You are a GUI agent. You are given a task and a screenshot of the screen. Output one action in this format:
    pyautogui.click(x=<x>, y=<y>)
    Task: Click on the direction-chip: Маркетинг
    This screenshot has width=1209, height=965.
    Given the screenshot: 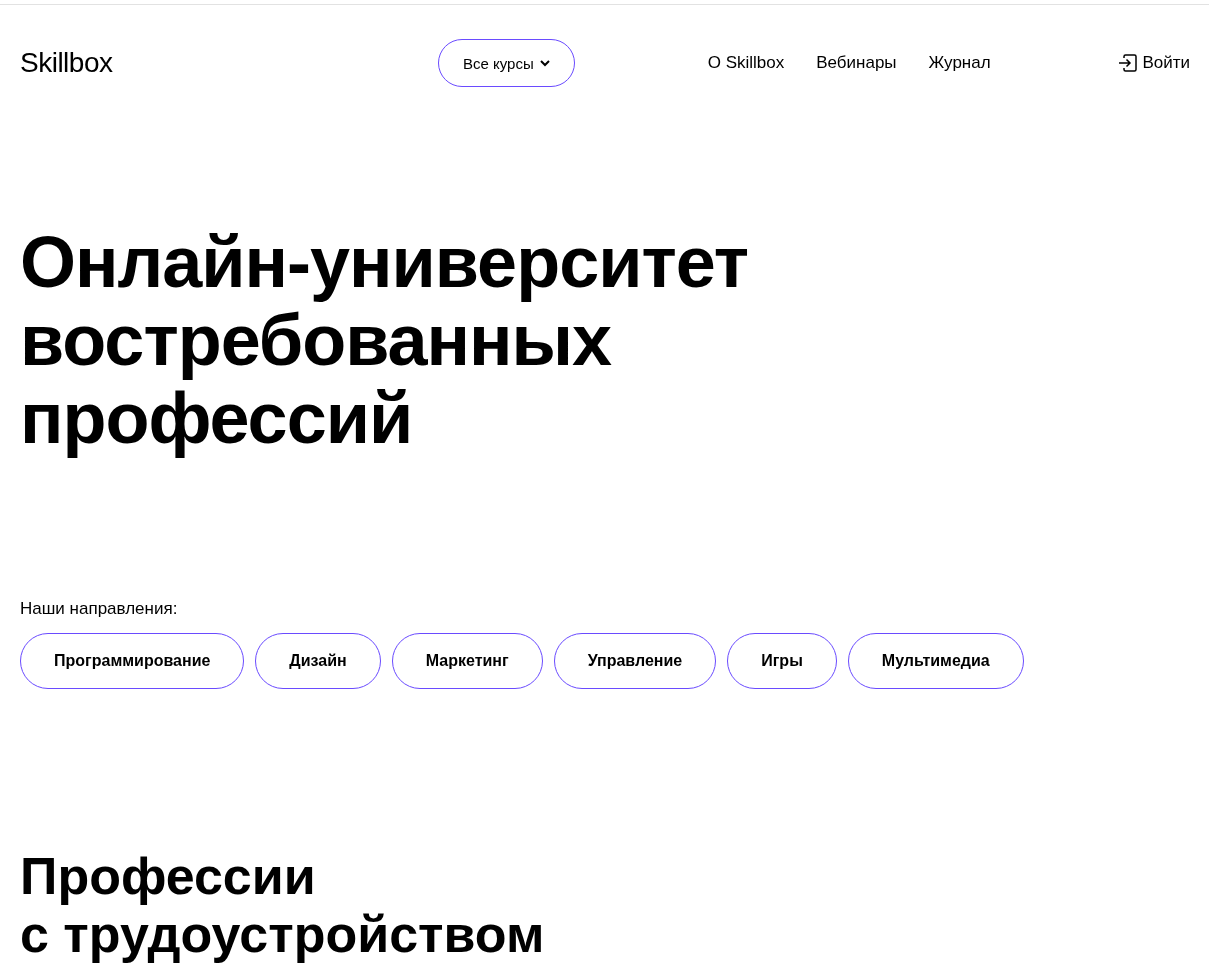 What is the action you would take?
    pyautogui.click(x=467, y=661)
    